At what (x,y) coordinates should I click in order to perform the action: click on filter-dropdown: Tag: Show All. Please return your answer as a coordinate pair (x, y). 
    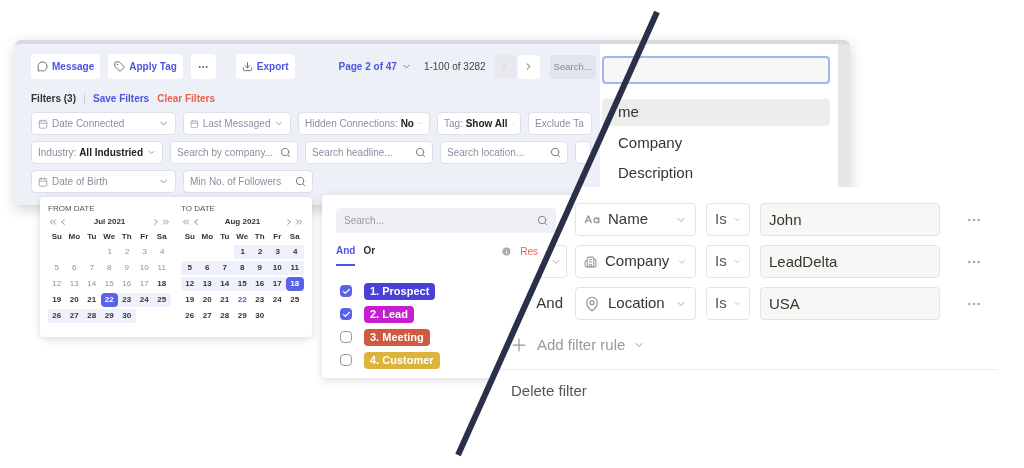
    Looking at the image, I should click on (479, 123).